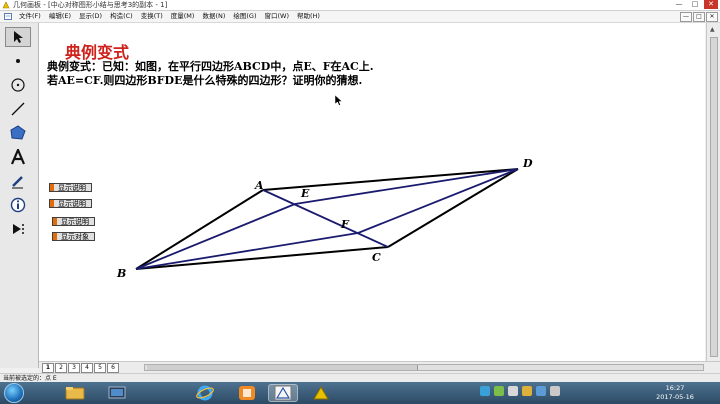  Describe the element at coordinates (513, 391) in the screenshot. I see `tray-volume-icon` at that location.